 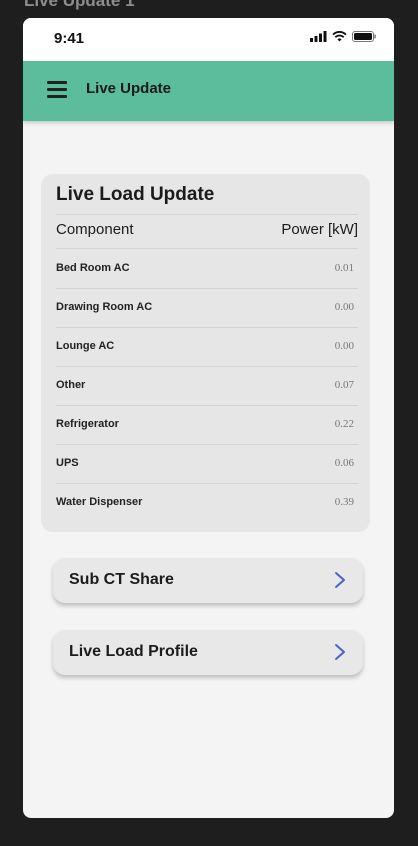 I want to click on table-row: Other 0.07, so click(x=207, y=386).